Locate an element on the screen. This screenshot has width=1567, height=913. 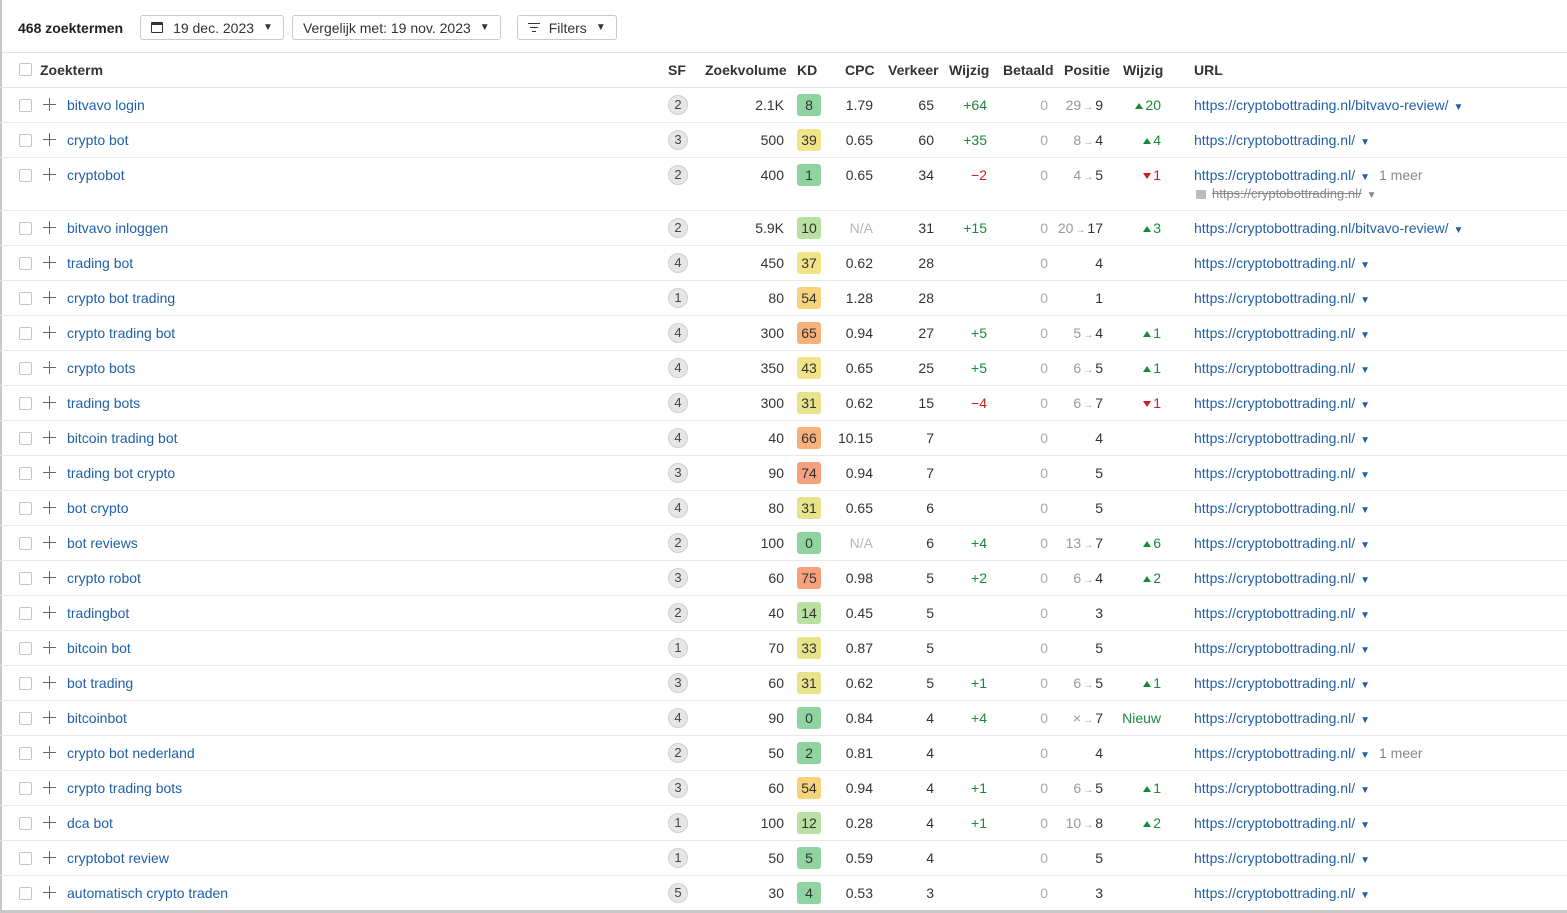
keyword-link: trading bot crypto is located at coordinates (121, 473).